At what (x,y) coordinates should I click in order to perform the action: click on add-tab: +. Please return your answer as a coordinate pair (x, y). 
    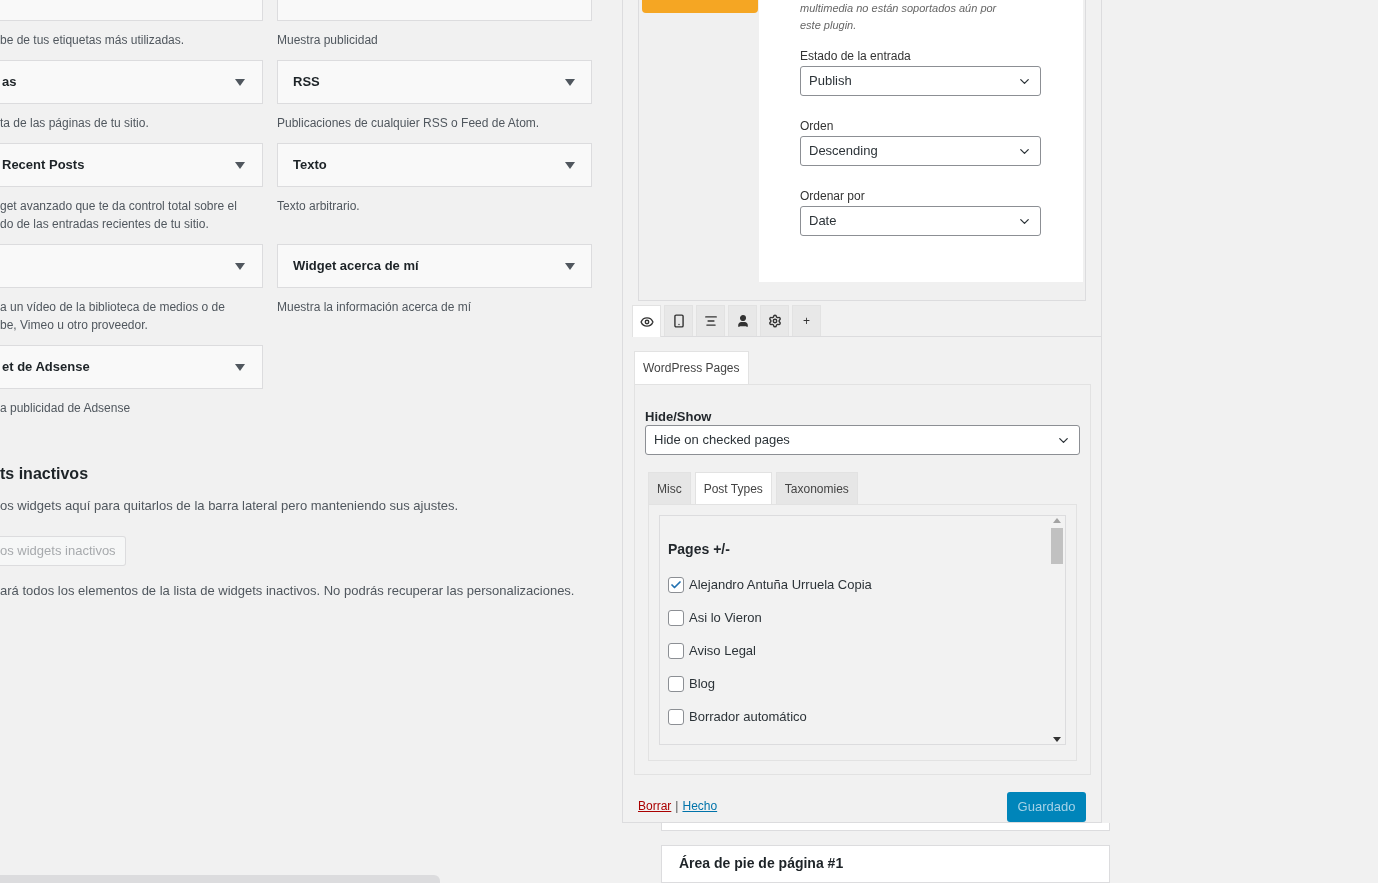
    Looking at the image, I should click on (806, 320).